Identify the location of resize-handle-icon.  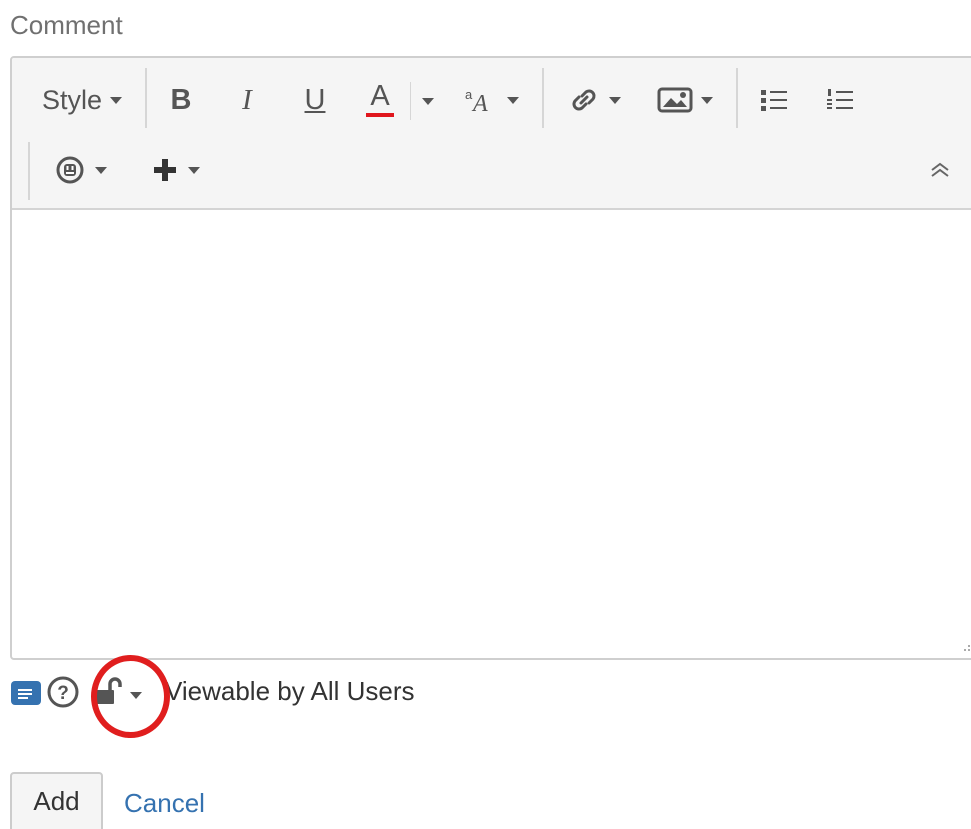
(967, 646).